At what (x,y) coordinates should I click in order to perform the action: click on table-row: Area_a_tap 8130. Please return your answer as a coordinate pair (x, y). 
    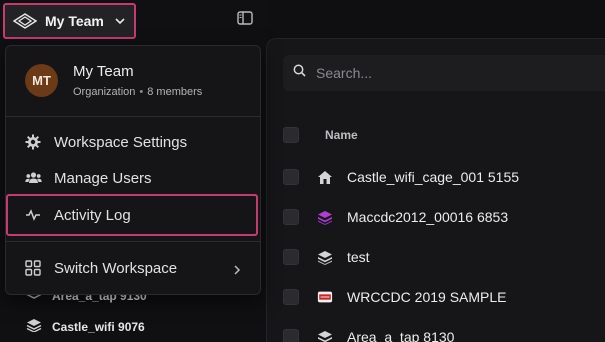
    Looking at the image, I should click on (444, 333).